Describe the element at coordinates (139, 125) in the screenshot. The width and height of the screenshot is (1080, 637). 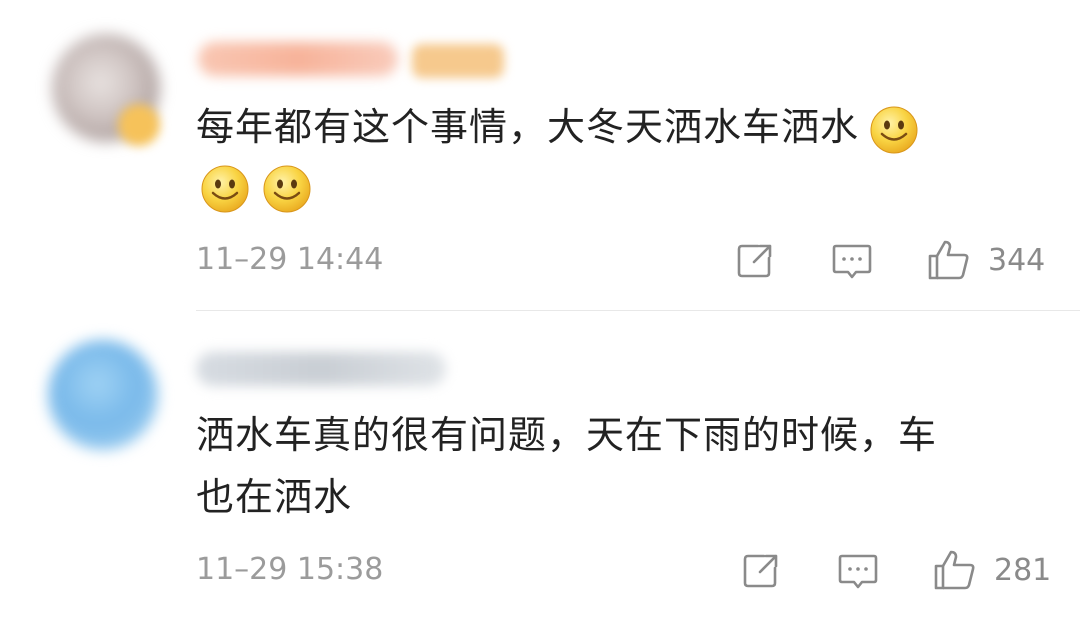
I see `avatar-badge-icon` at that location.